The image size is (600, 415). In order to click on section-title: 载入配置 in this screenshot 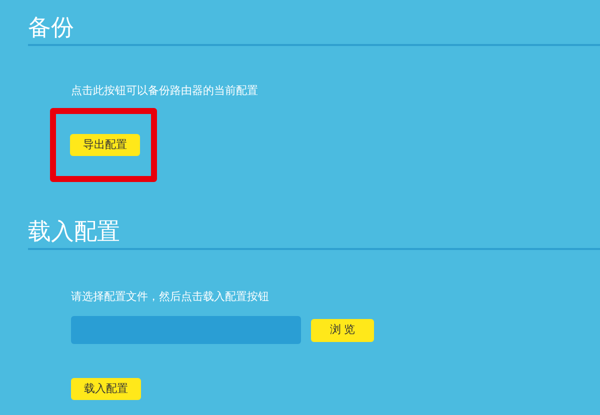, I will do `click(74, 232)`.